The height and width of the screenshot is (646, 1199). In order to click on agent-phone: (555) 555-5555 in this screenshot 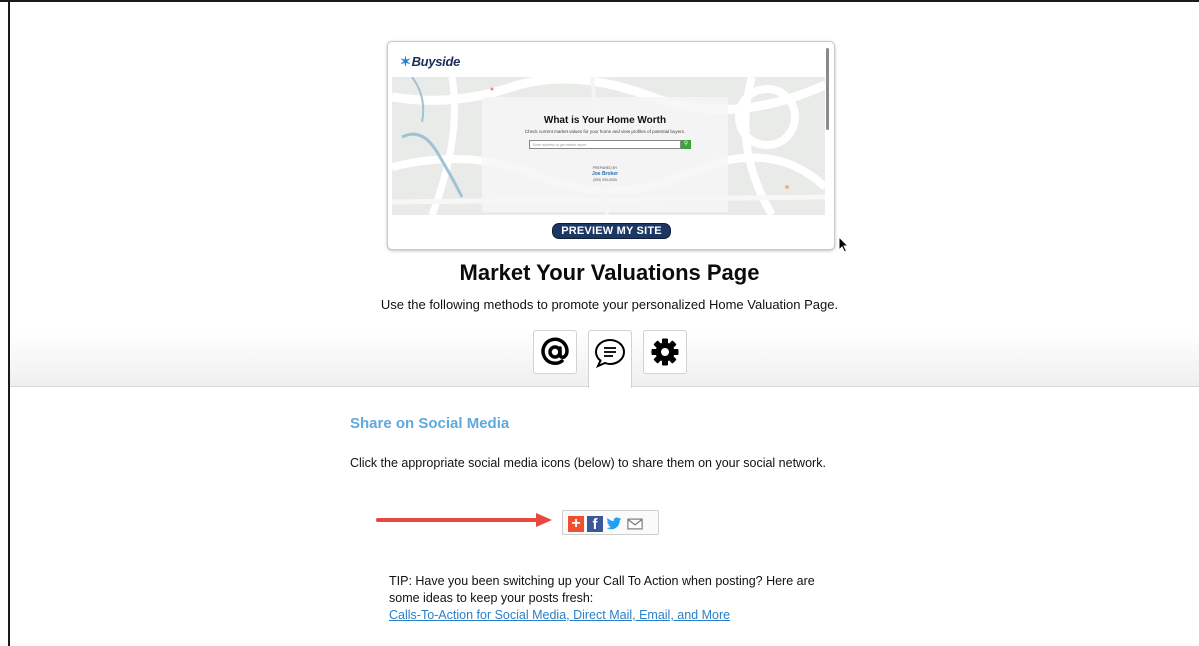, I will do `click(605, 180)`.